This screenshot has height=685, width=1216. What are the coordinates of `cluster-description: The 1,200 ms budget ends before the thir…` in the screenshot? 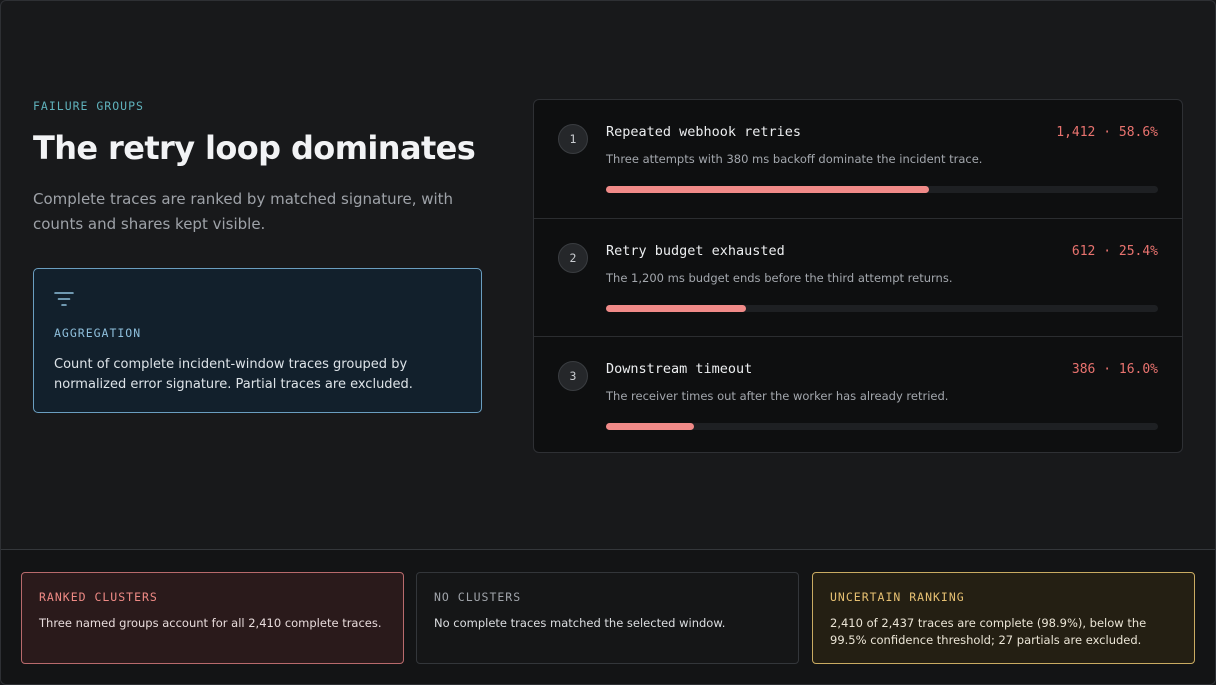 It's located at (779, 278).